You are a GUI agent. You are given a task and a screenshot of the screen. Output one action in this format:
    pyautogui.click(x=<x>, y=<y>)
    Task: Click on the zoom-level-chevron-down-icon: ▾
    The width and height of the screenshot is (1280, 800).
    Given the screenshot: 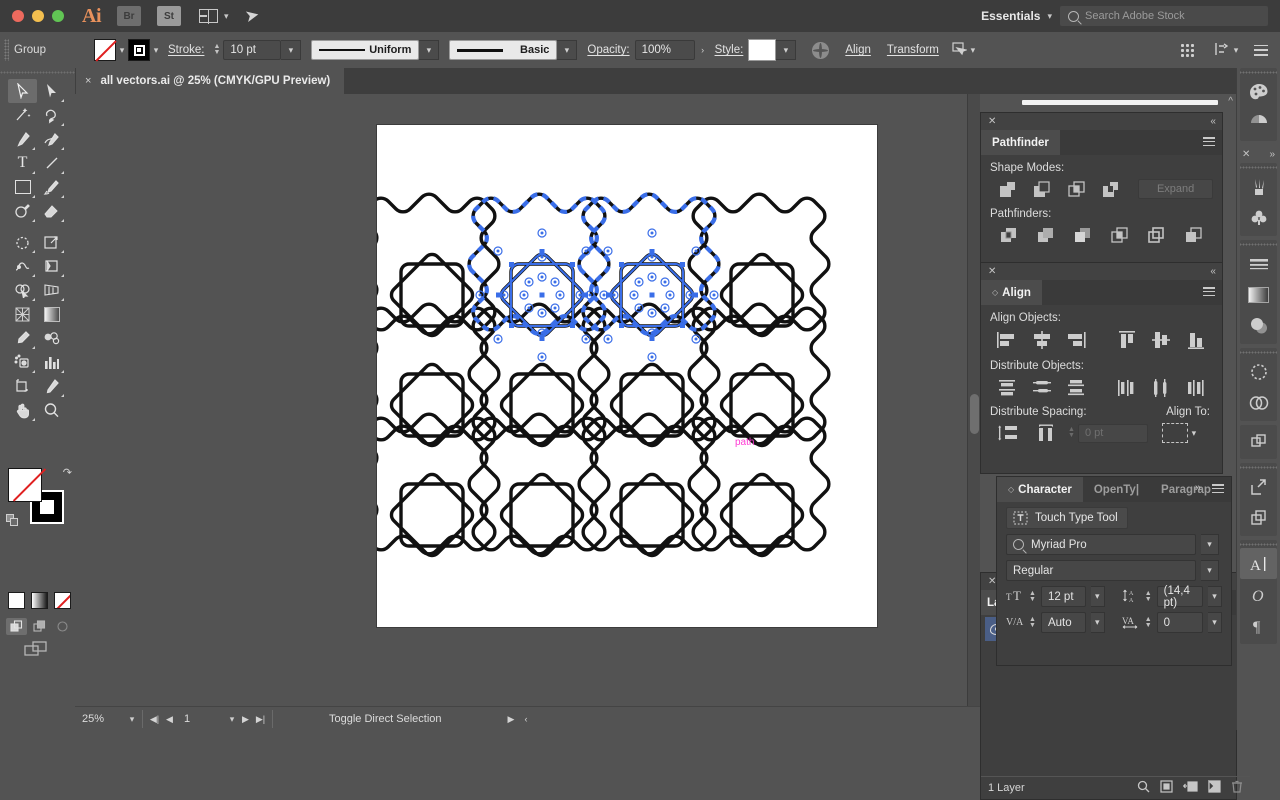 What is the action you would take?
    pyautogui.click(x=132, y=719)
    